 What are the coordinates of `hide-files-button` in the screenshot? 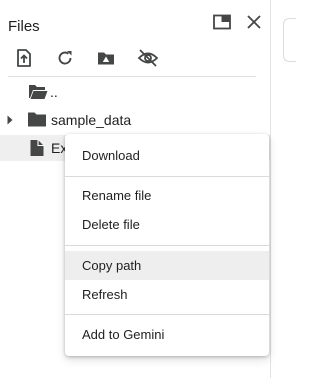 It's located at (148, 58).